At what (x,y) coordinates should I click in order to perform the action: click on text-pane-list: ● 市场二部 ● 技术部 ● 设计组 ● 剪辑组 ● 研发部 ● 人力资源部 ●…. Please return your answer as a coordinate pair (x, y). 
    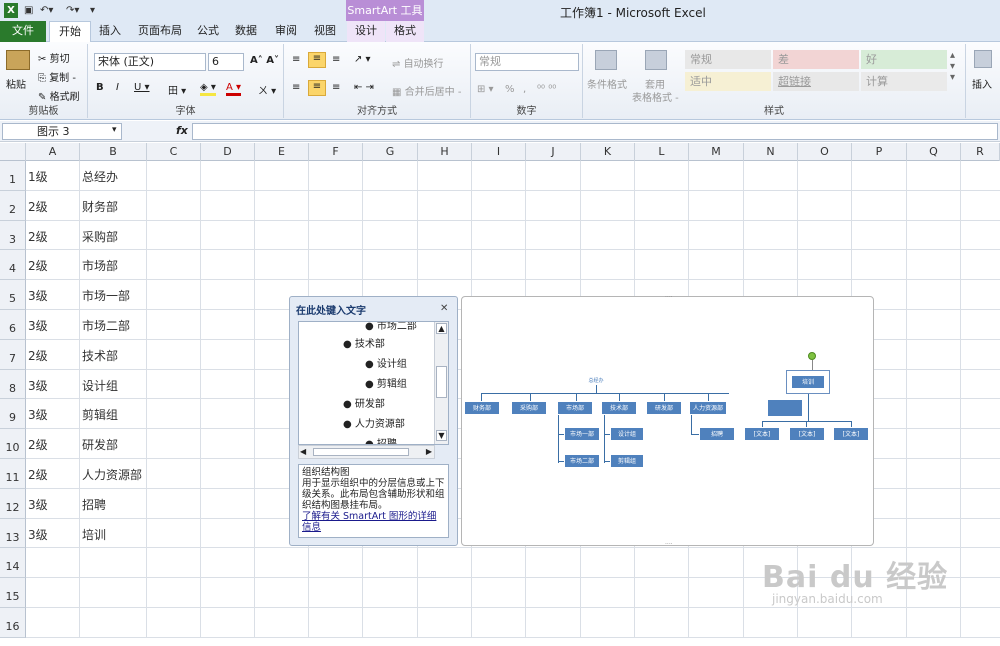
    Looking at the image, I should click on (373, 383).